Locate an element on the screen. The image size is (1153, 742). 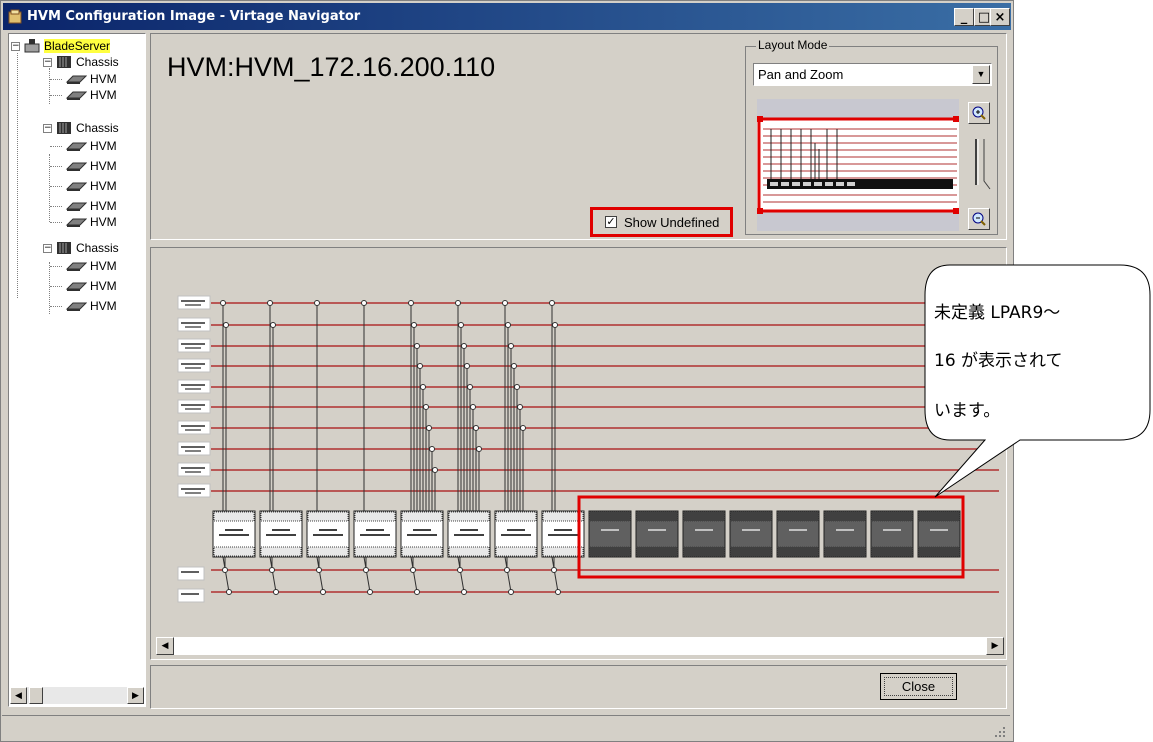
zoom-out-button is located at coordinates (979, 219).